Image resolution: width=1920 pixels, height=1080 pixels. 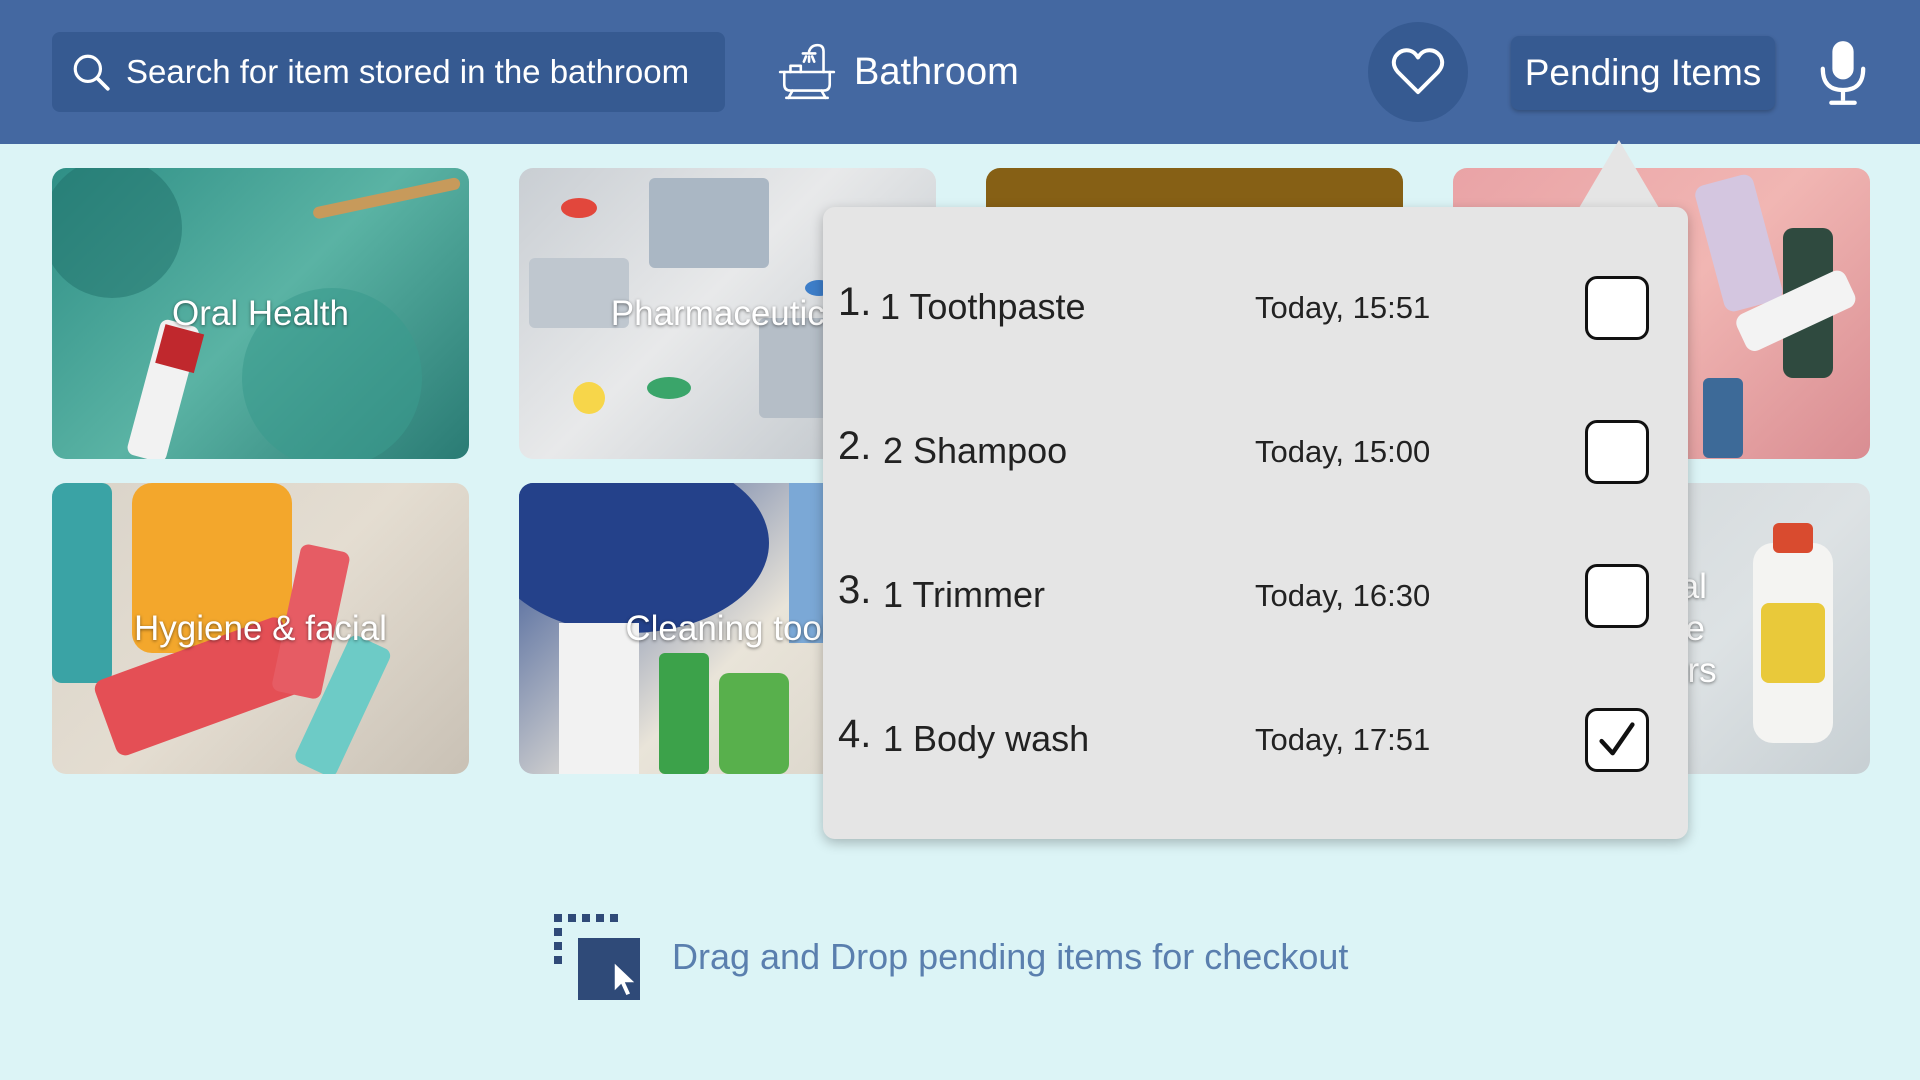 What do you see at coordinates (964, 594) in the screenshot?
I see `item-name: 1 Trimmer` at bounding box center [964, 594].